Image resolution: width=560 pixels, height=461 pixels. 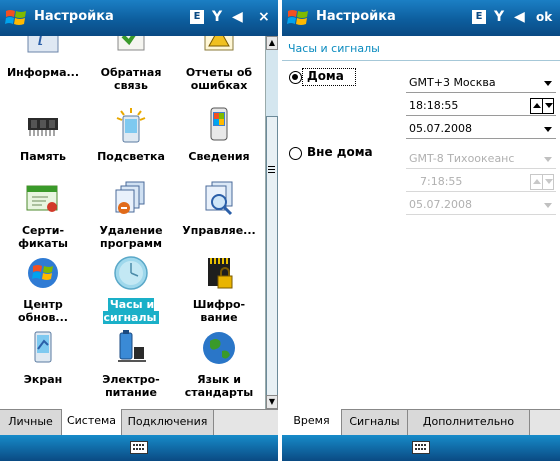 I want to click on grid-item-clock-alarms: Часы и сигналы, so click(x=131, y=293).